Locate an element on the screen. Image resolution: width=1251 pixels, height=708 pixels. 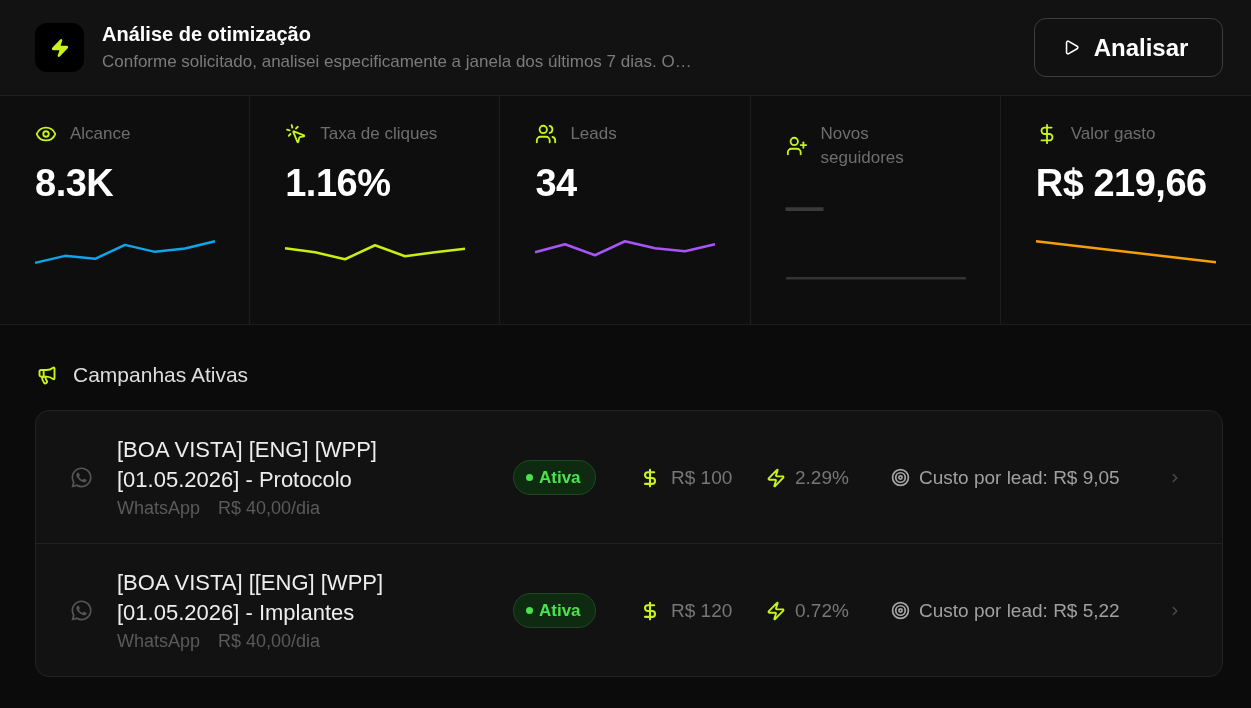
cost-per-lead-text: Custo por lead: R$ 5,22 is located at coordinates (1019, 610).